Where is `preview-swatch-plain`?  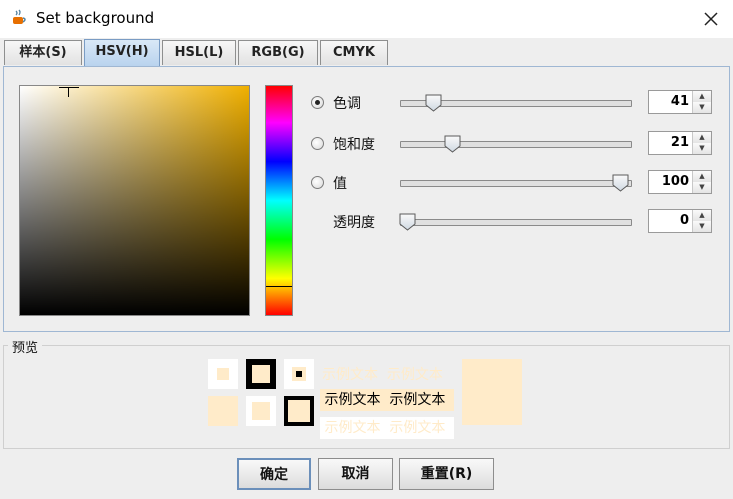 preview-swatch-plain is located at coordinates (223, 411).